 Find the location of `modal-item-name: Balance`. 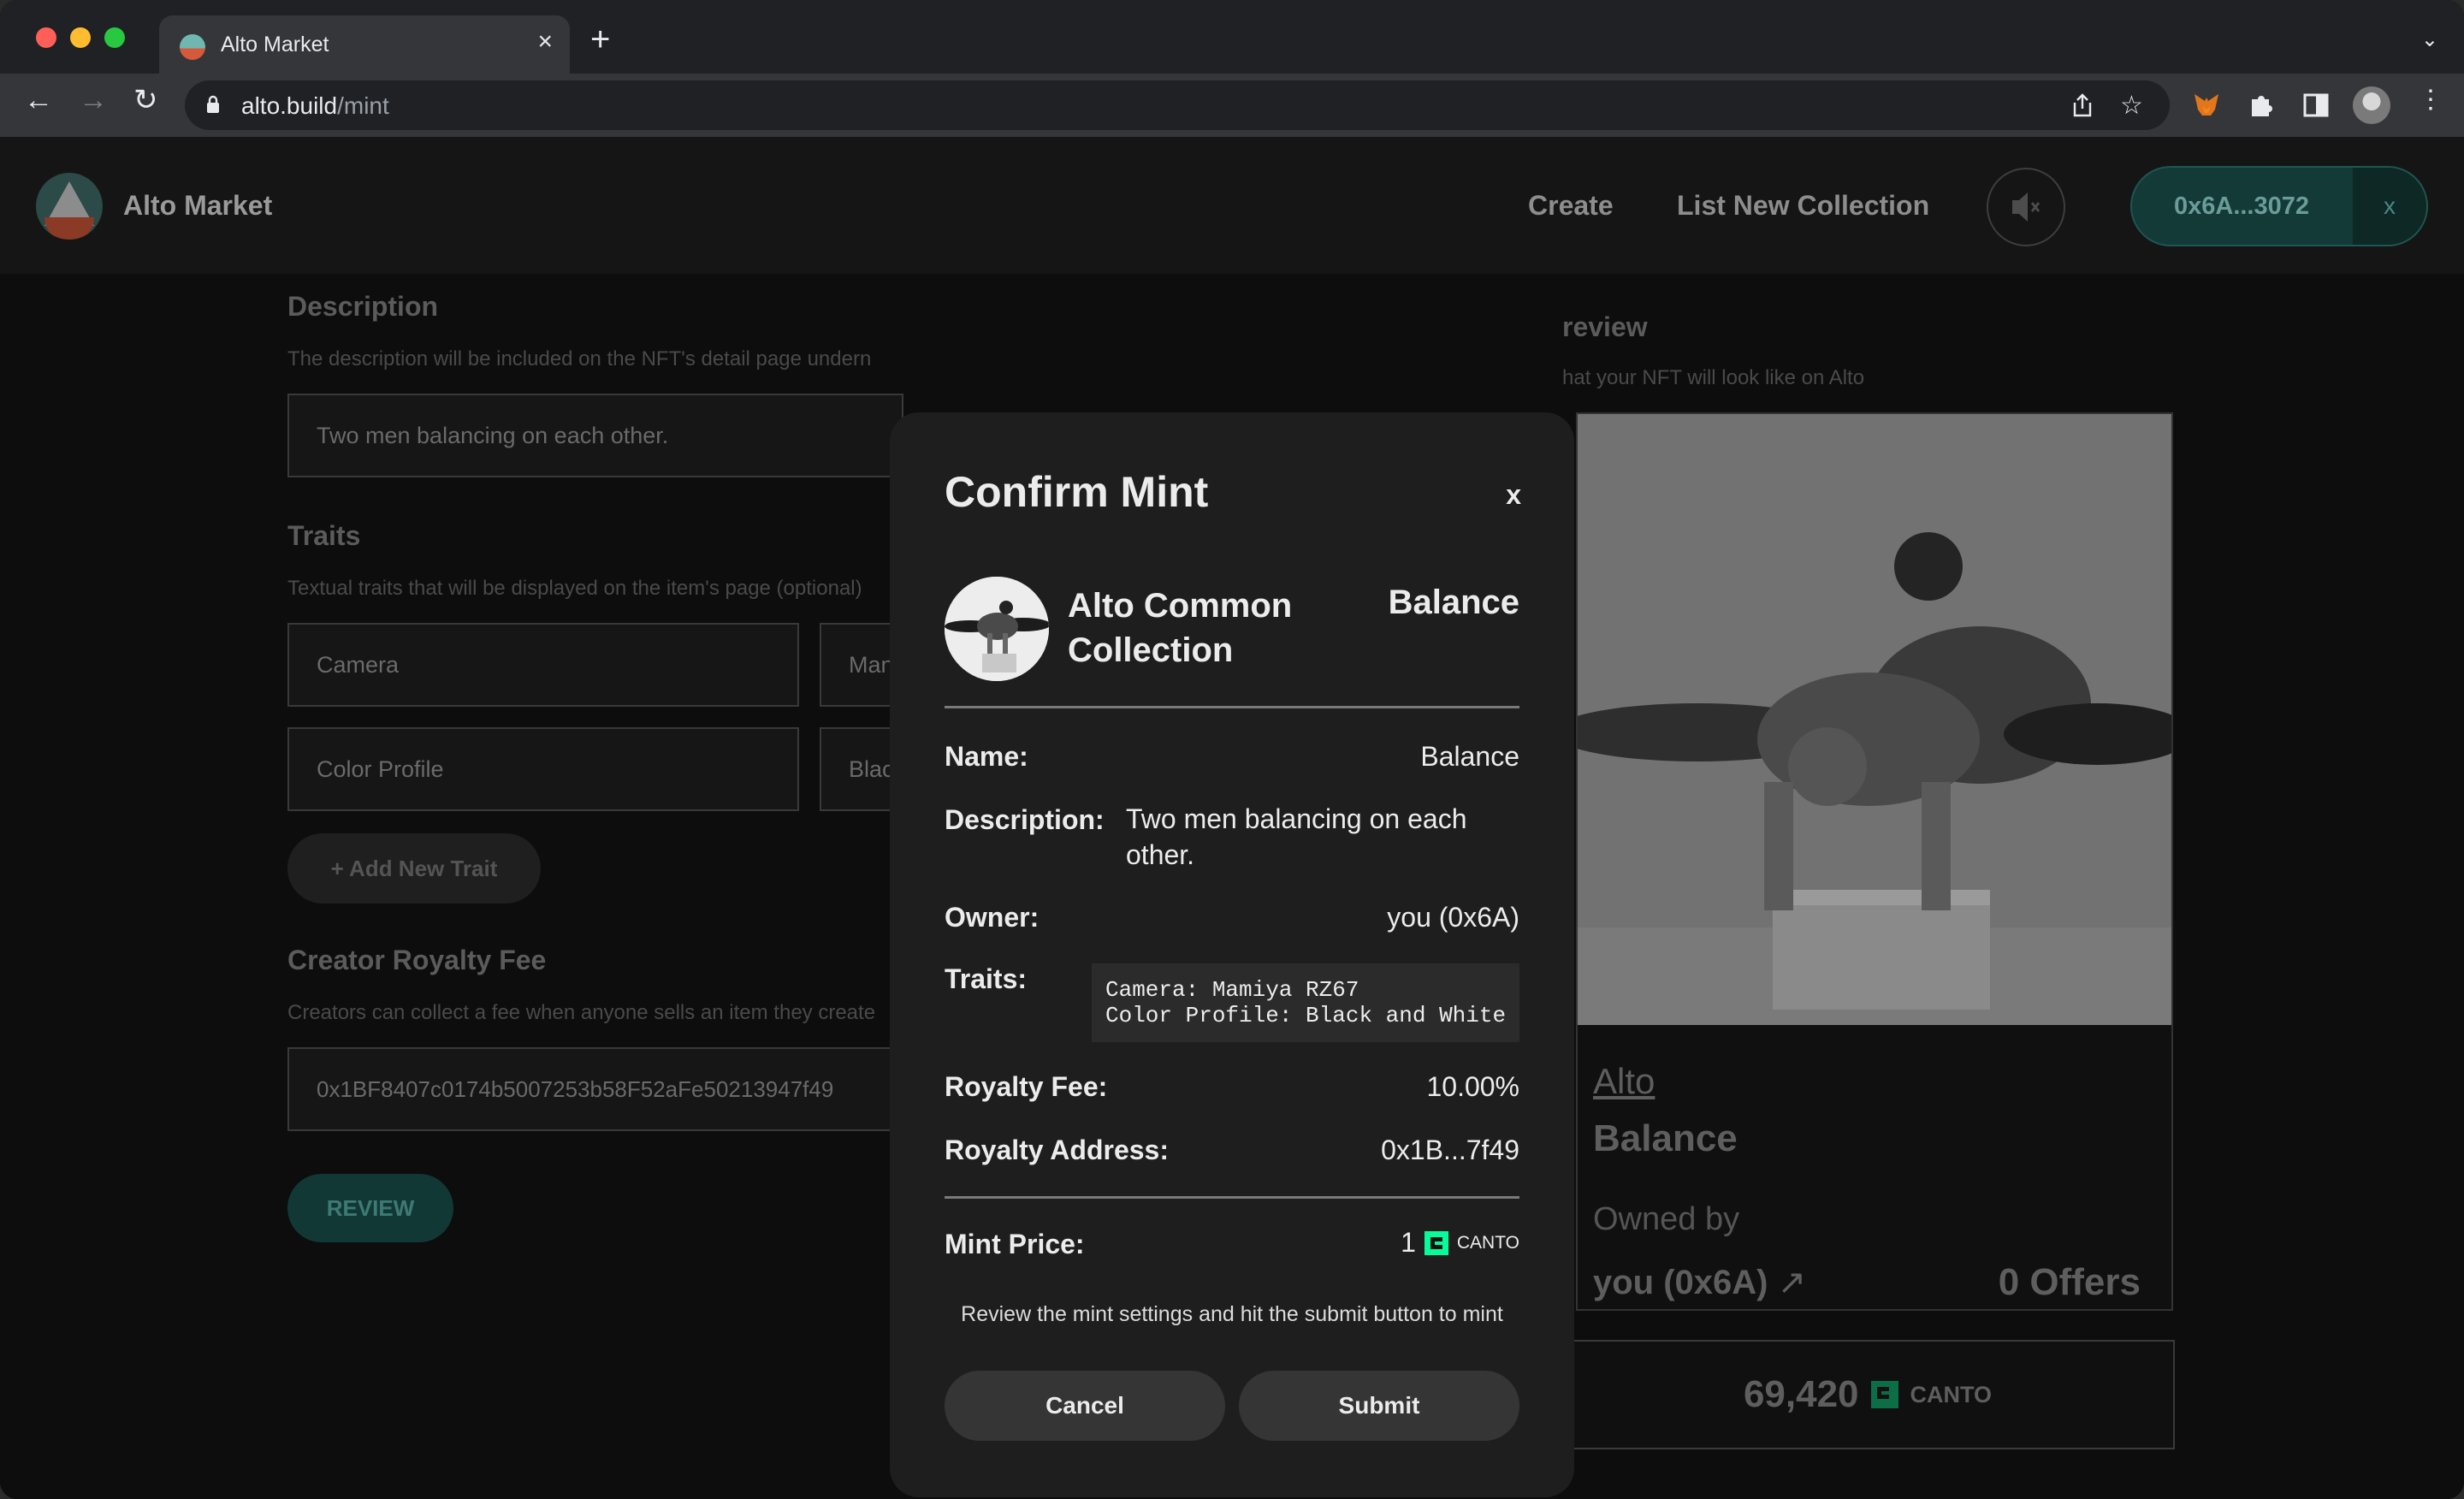

modal-item-name: Balance is located at coordinates (1453, 602).